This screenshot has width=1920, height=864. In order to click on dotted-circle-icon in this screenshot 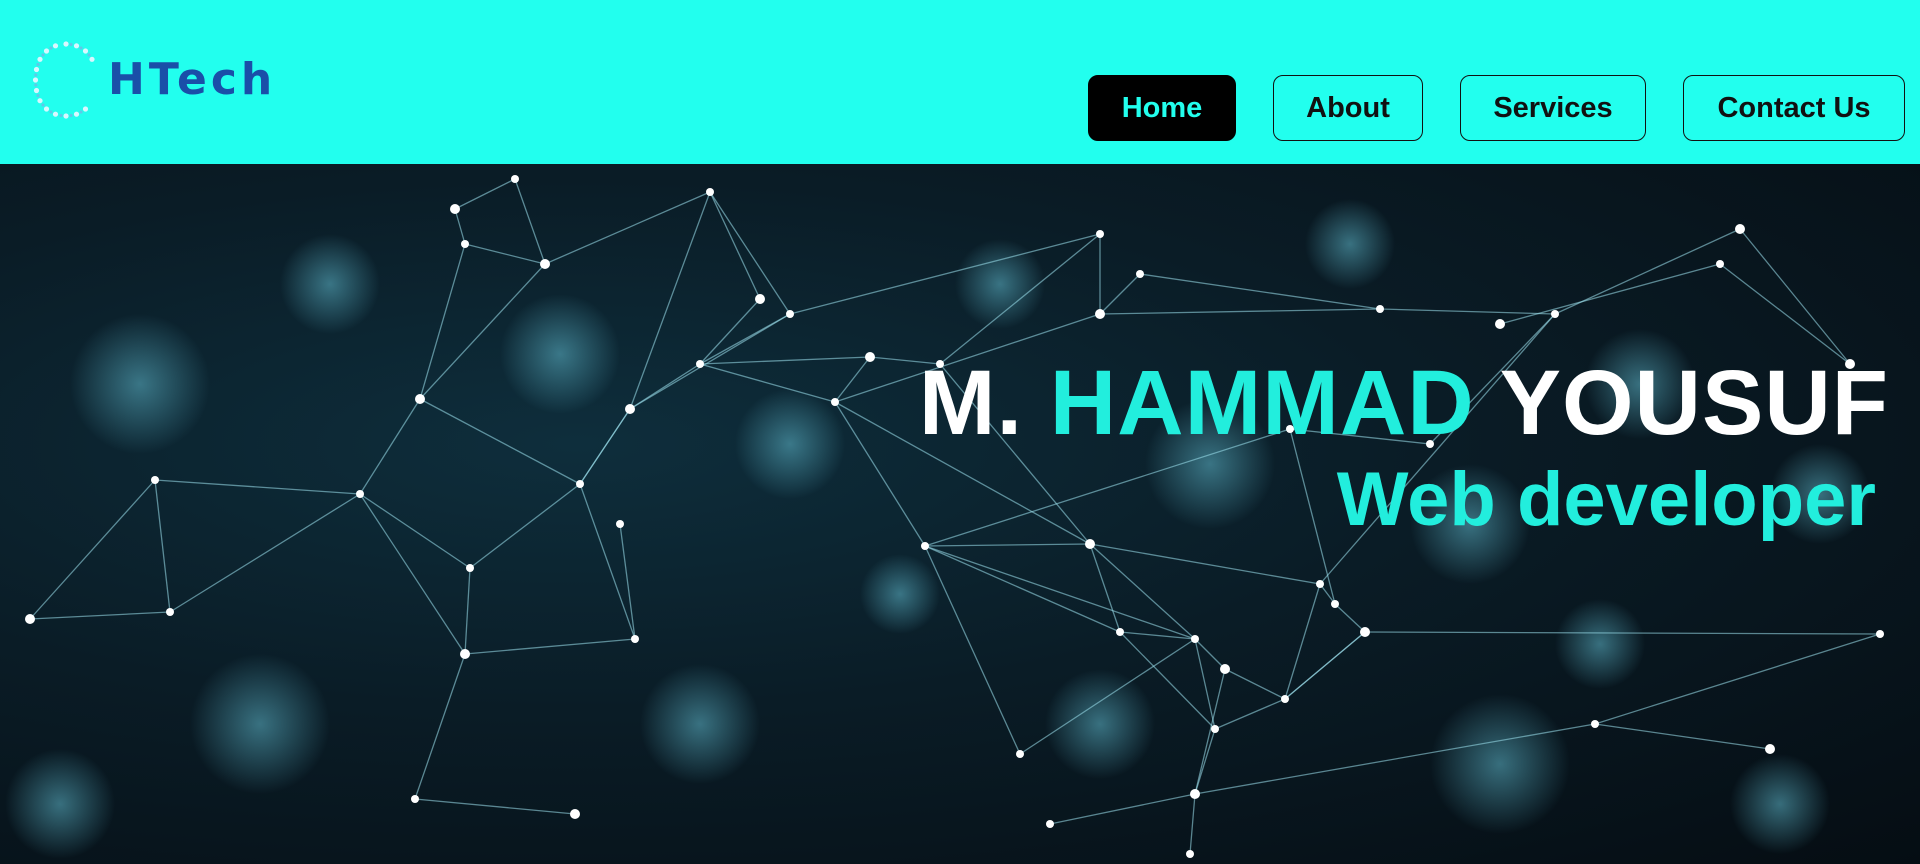, I will do `click(63, 80)`.